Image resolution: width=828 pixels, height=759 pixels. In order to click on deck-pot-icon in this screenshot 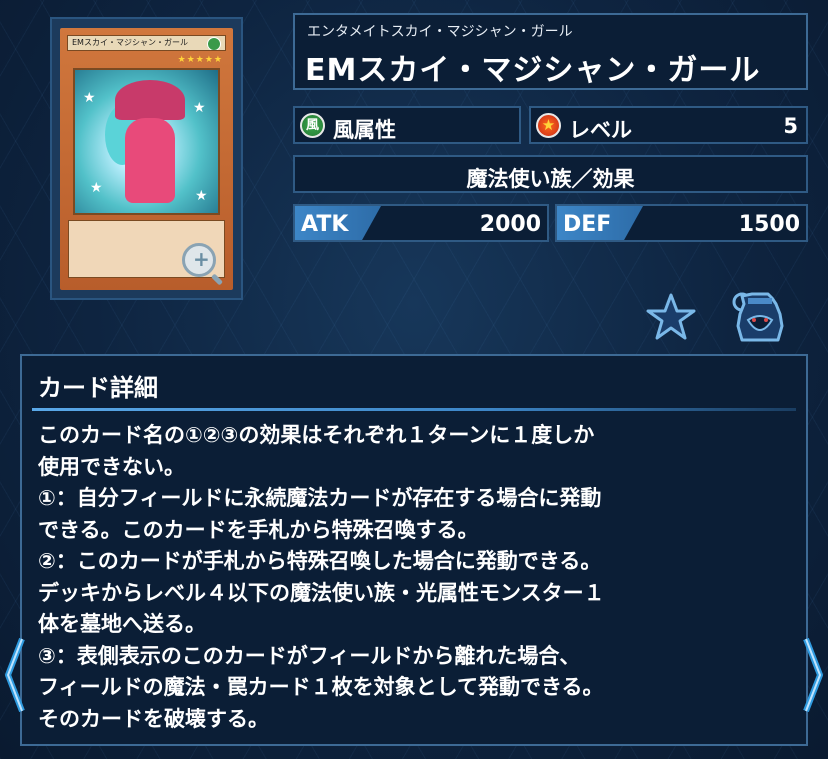, I will do `click(759, 318)`.